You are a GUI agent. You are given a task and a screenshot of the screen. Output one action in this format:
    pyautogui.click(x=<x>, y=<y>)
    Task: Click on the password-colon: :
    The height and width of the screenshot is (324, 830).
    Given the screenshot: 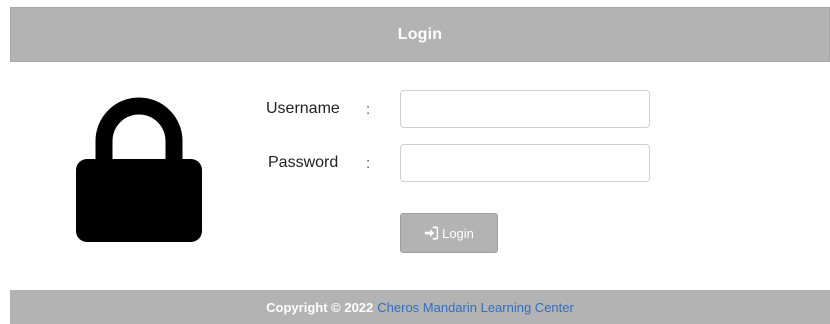 What is the action you would take?
    pyautogui.click(x=368, y=163)
    